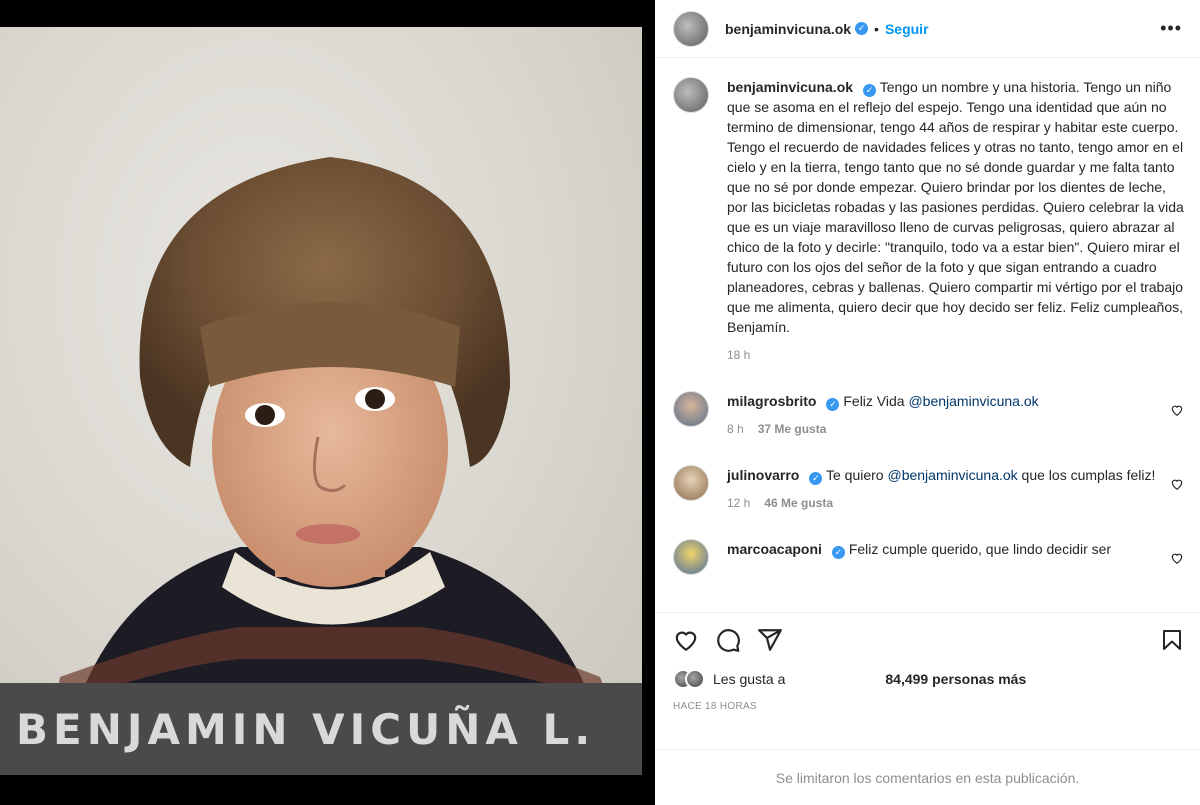 The image size is (1200, 805). I want to click on liker-avatar, so click(695, 679).